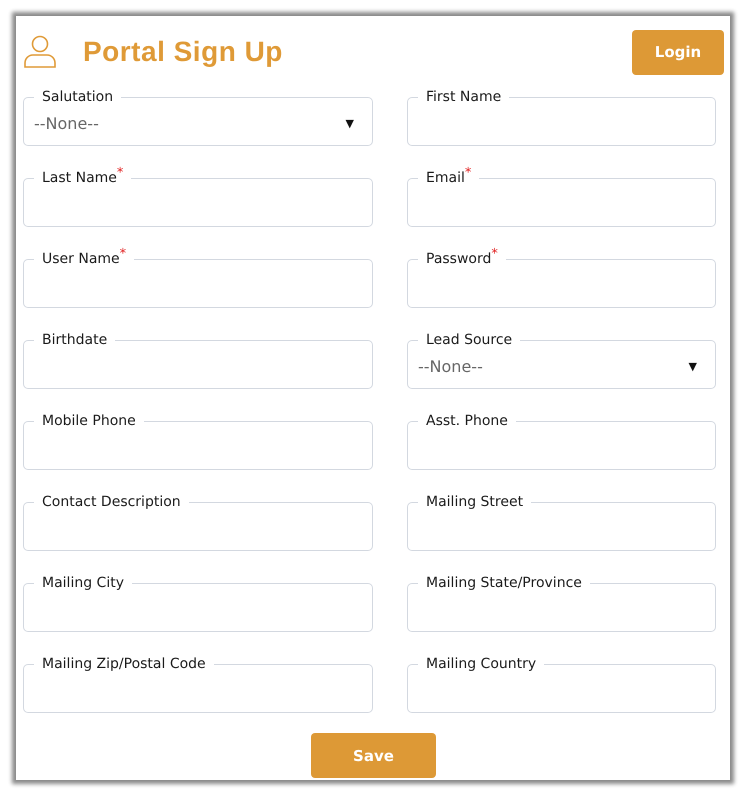 This screenshot has width=746, height=797. Describe the element at coordinates (198, 360) in the screenshot. I see `input-field: Birthdate` at that location.